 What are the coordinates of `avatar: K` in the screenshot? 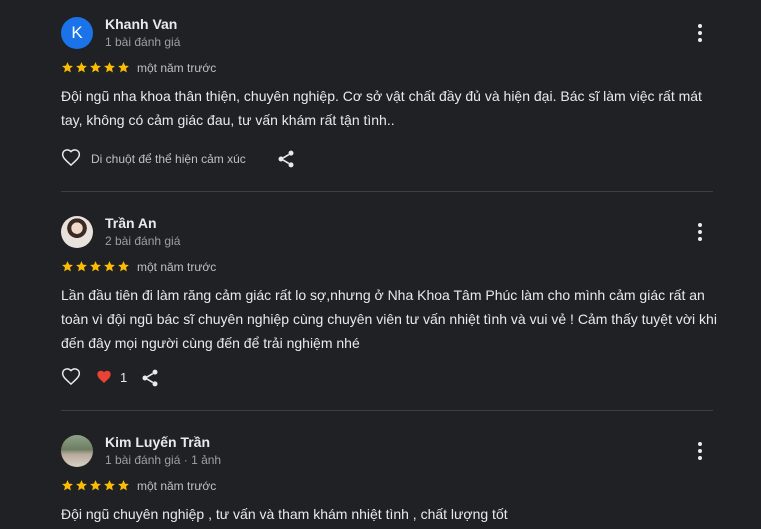 It's located at (77, 33).